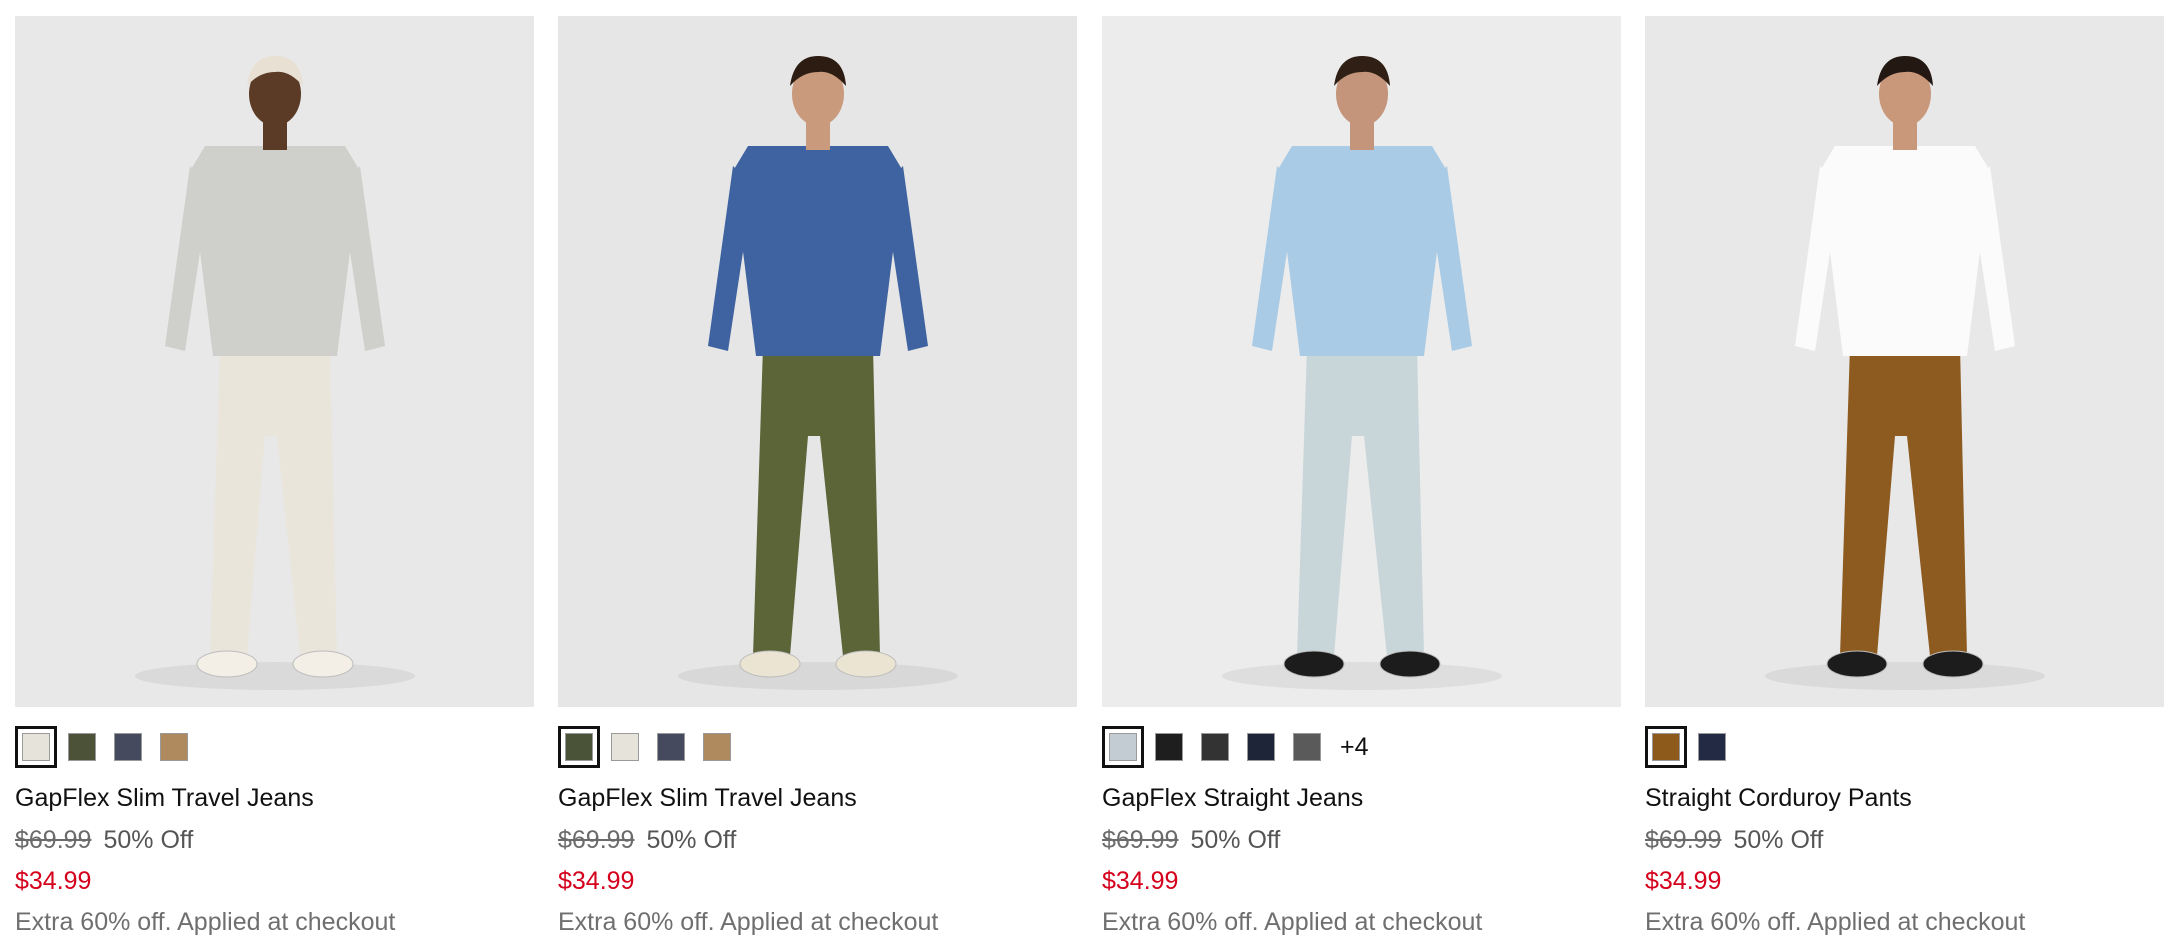 This screenshot has width=2176, height=947. What do you see at coordinates (1354, 747) in the screenshot?
I see `more-colors-link: +4` at bounding box center [1354, 747].